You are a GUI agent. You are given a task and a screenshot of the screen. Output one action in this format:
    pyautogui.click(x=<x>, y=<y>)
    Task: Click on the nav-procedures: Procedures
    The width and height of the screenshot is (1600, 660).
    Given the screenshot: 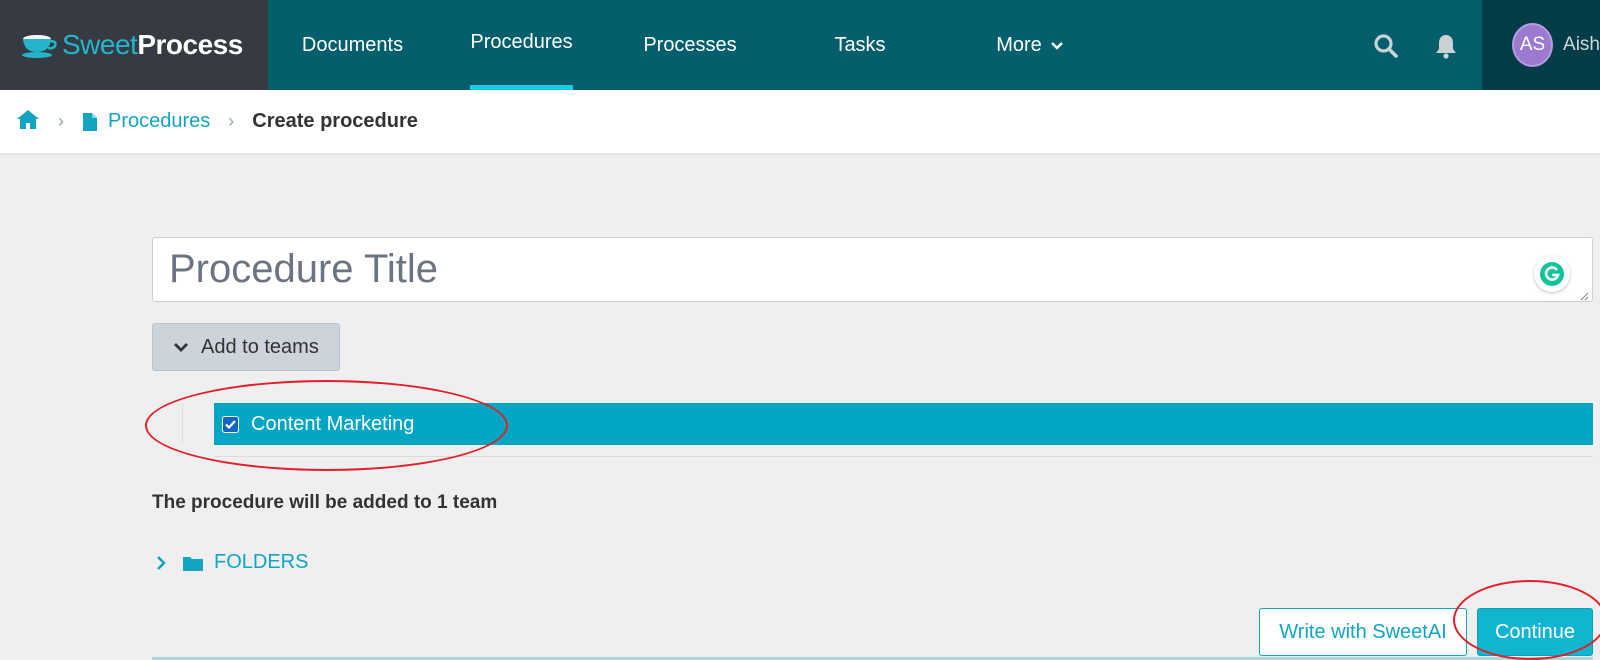 What is the action you would take?
    pyautogui.click(x=521, y=45)
    